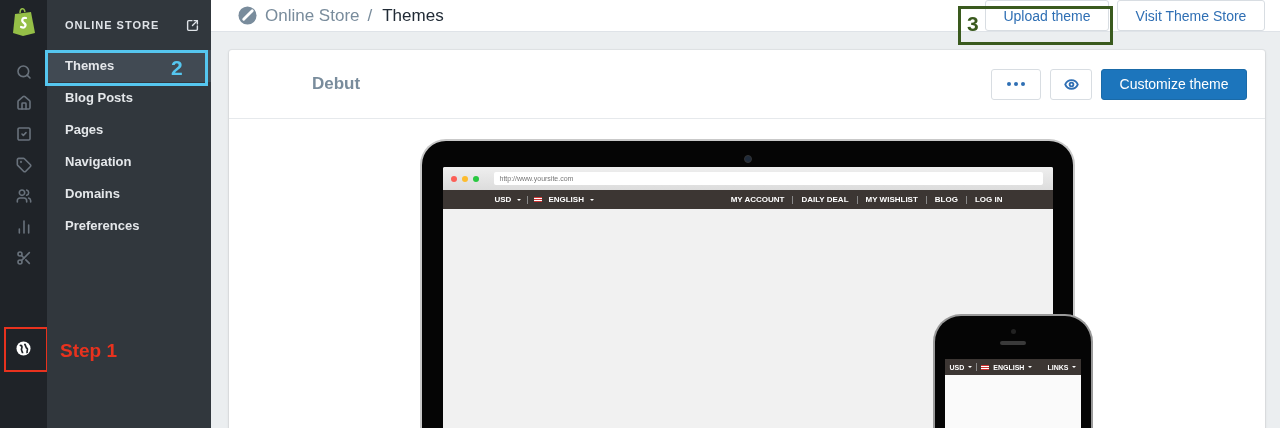  Describe the element at coordinates (973, 24) in the screenshot. I see `step-label: 3` at that location.